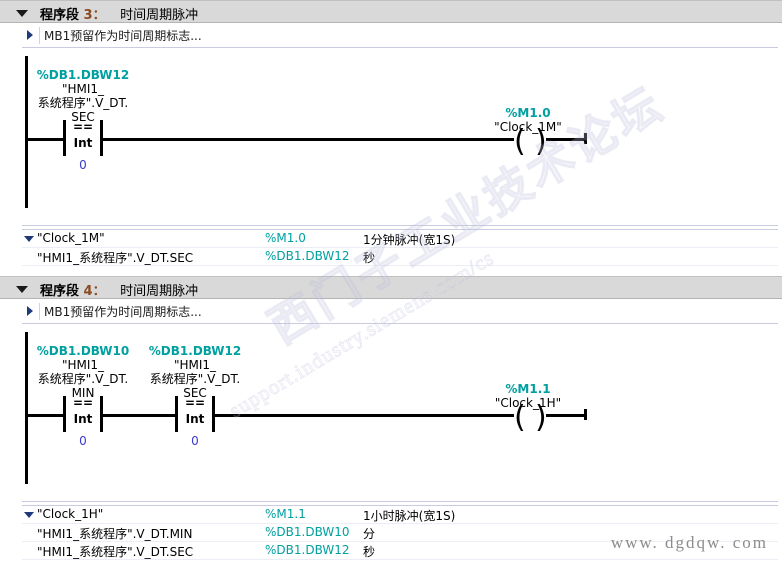 The height and width of the screenshot is (561, 782). I want to click on xref-comment: 1小时脉冲(宽1S), so click(409, 516).